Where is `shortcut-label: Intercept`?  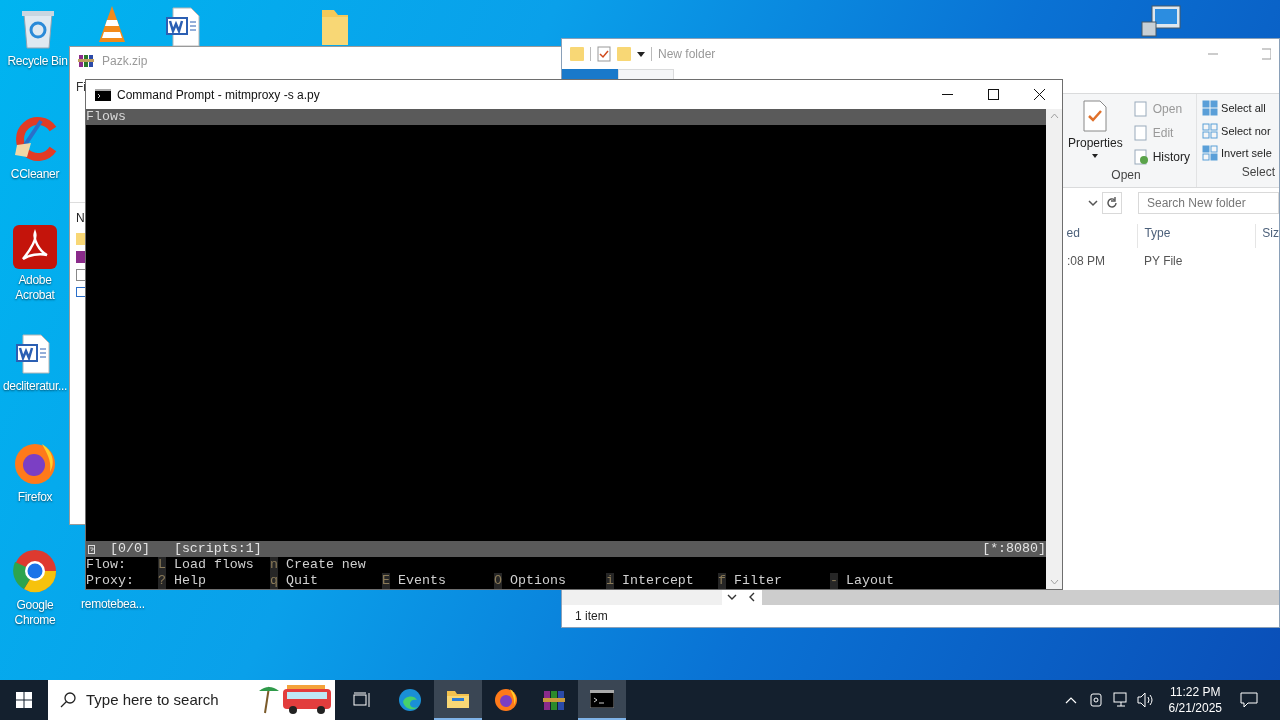 shortcut-label: Intercept is located at coordinates (658, 581).